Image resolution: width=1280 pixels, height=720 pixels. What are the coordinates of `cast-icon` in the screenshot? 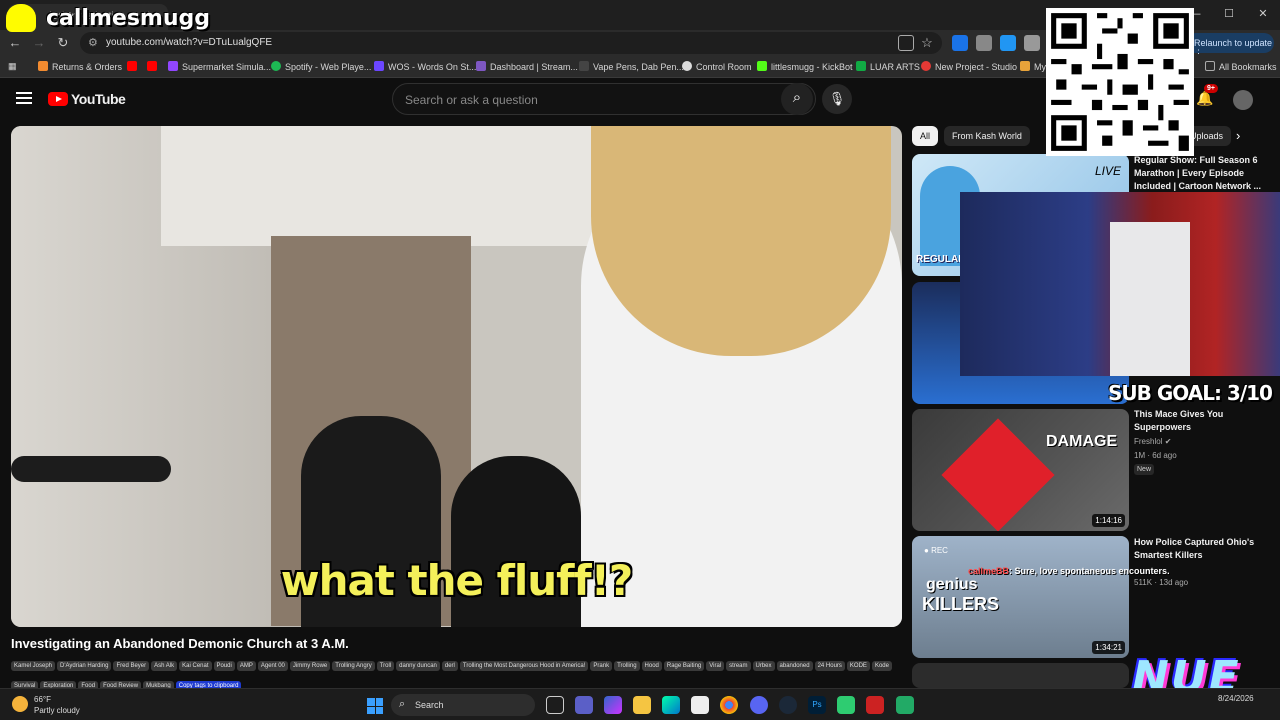 It's located at (906, 43).